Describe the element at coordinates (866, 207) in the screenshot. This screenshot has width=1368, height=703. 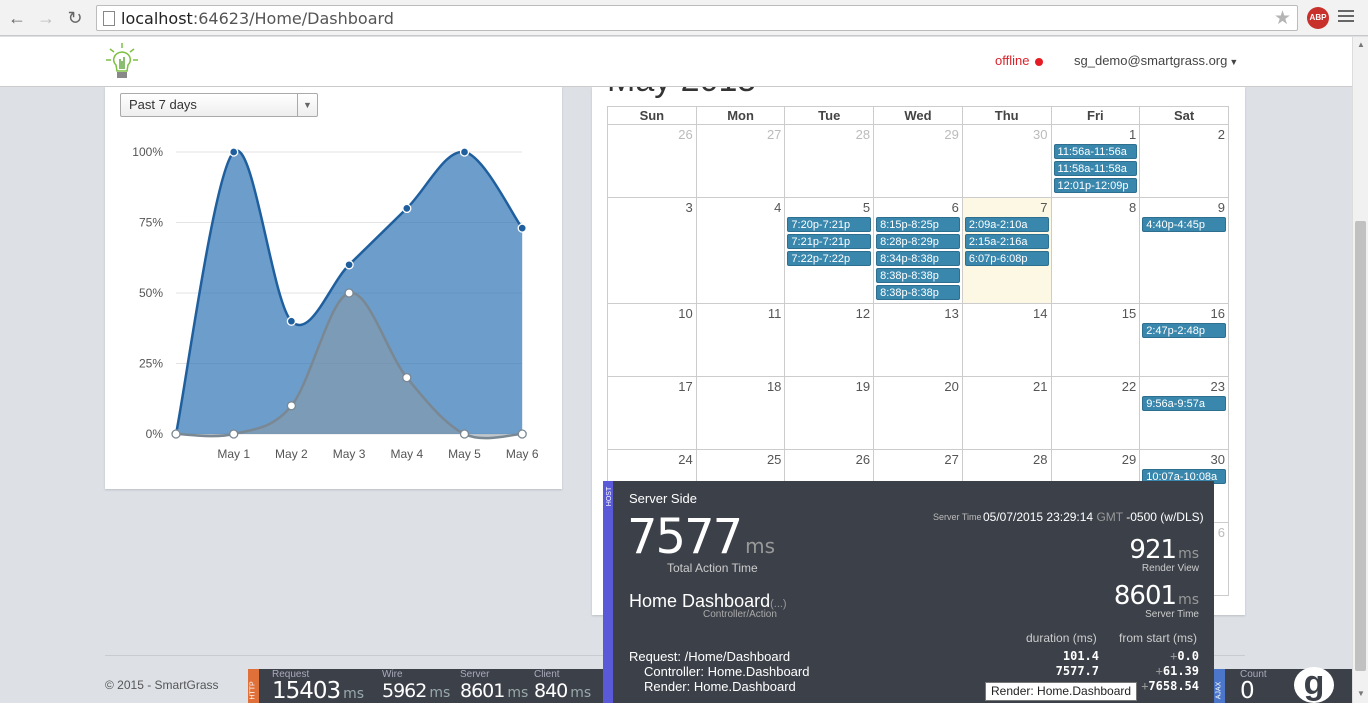
I see `day-number: 5` at that location.